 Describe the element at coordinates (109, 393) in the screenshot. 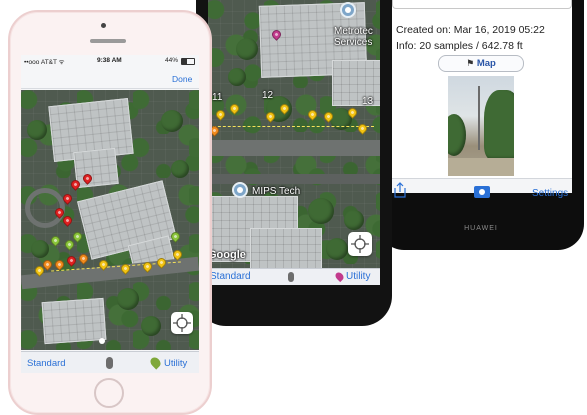

I see `home-button` at that location.